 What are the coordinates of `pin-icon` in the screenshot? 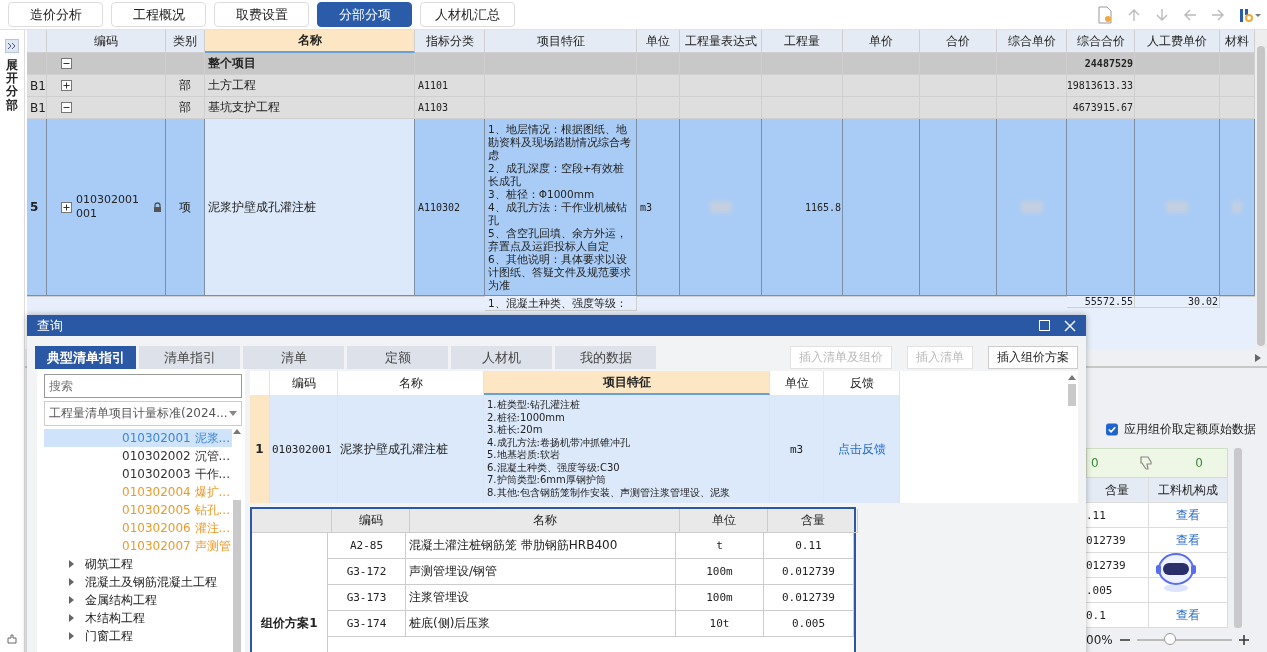 It's located at (12, 639).